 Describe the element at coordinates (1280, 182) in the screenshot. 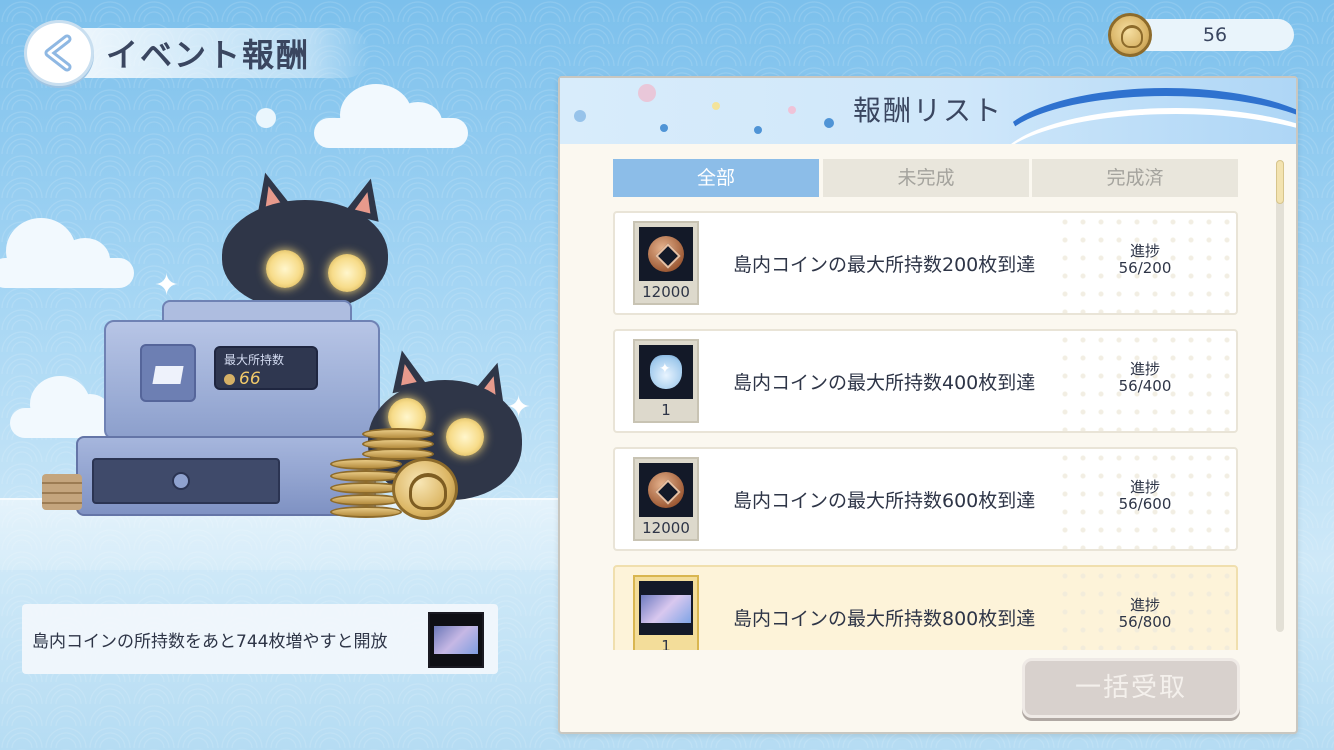

I see `scrollbar-thumb` at that location.